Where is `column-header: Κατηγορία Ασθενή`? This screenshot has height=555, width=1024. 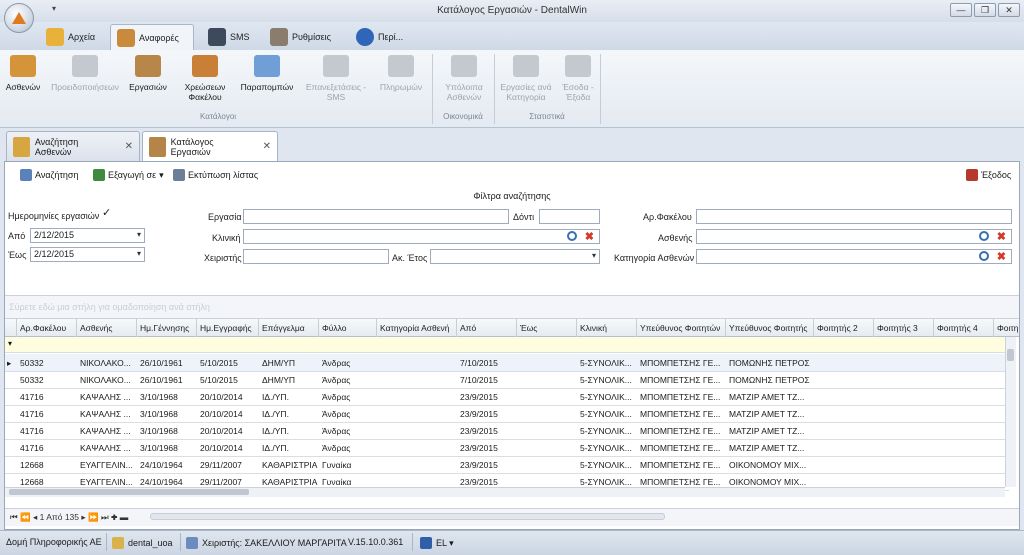 column-header: Κατηγορία Ασθενή is located at coordinates (414, 328).